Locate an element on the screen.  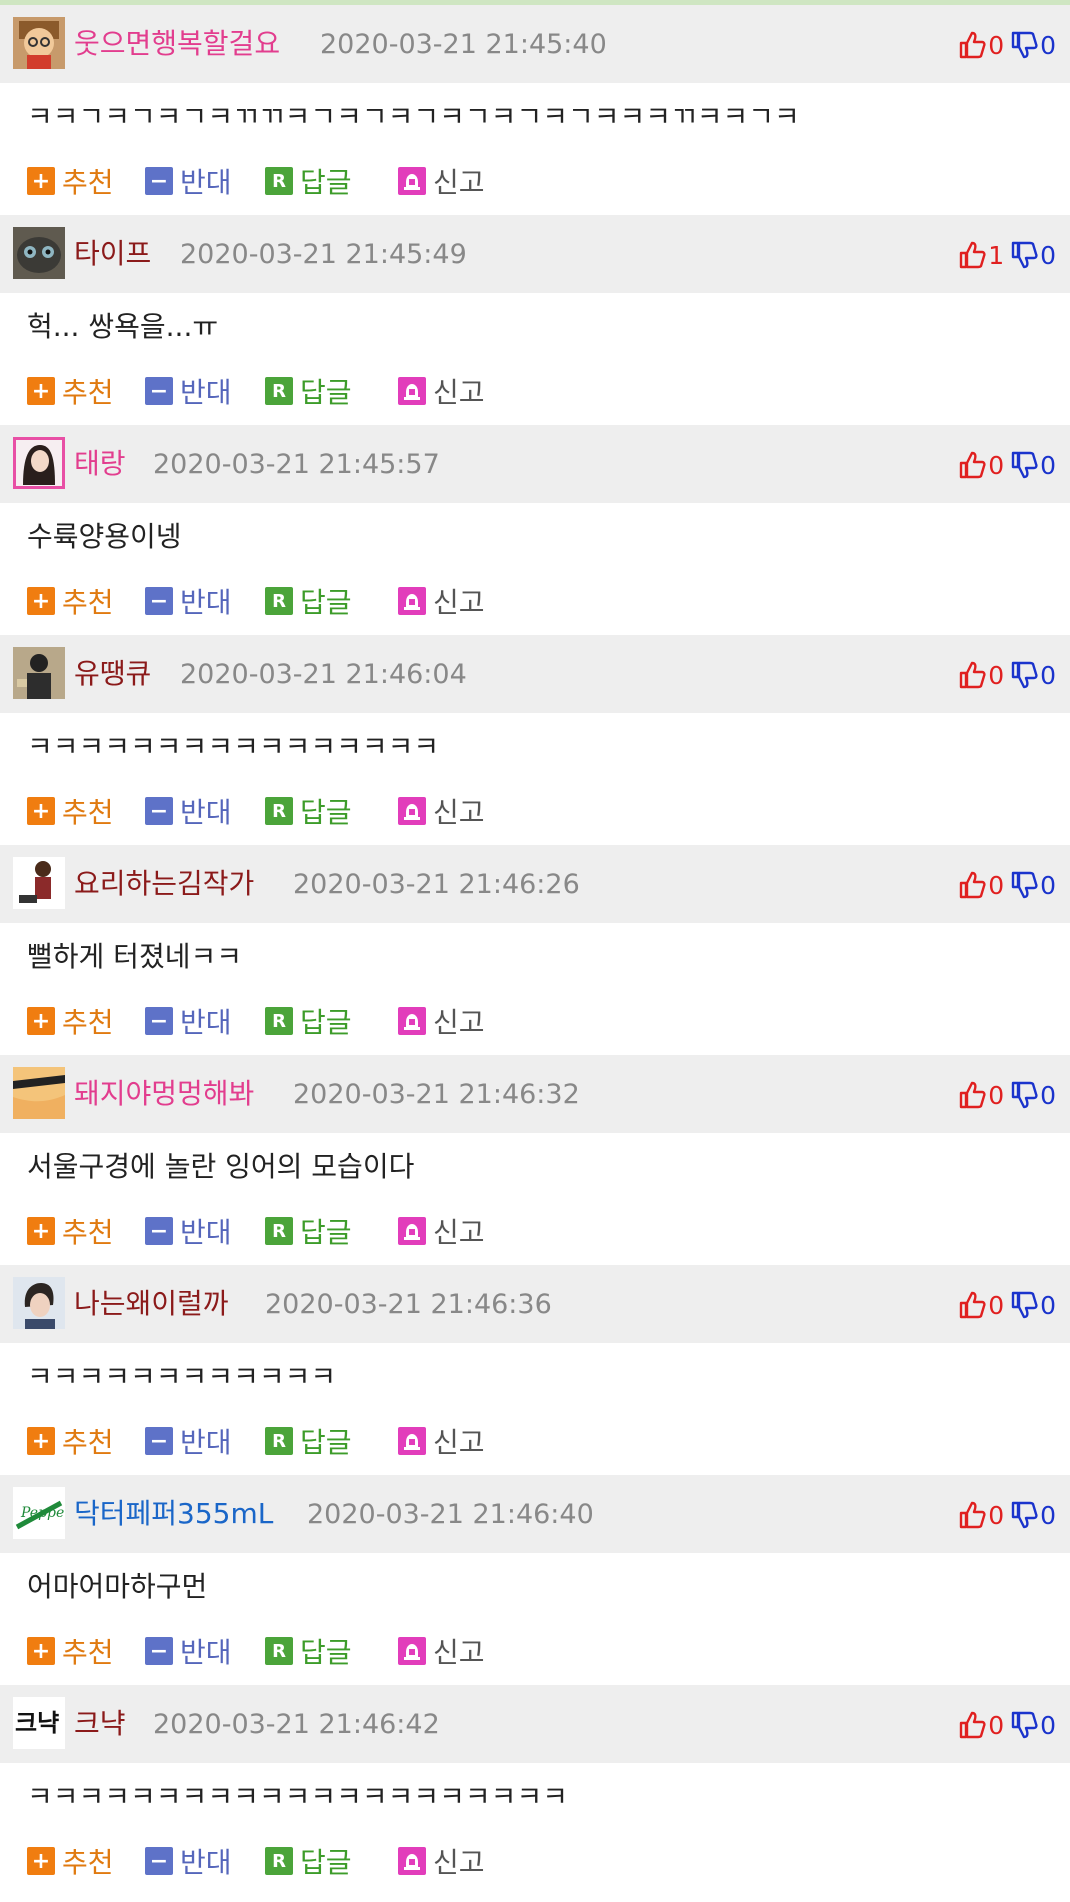
siren-icon is located at coordinates (412, 1021).